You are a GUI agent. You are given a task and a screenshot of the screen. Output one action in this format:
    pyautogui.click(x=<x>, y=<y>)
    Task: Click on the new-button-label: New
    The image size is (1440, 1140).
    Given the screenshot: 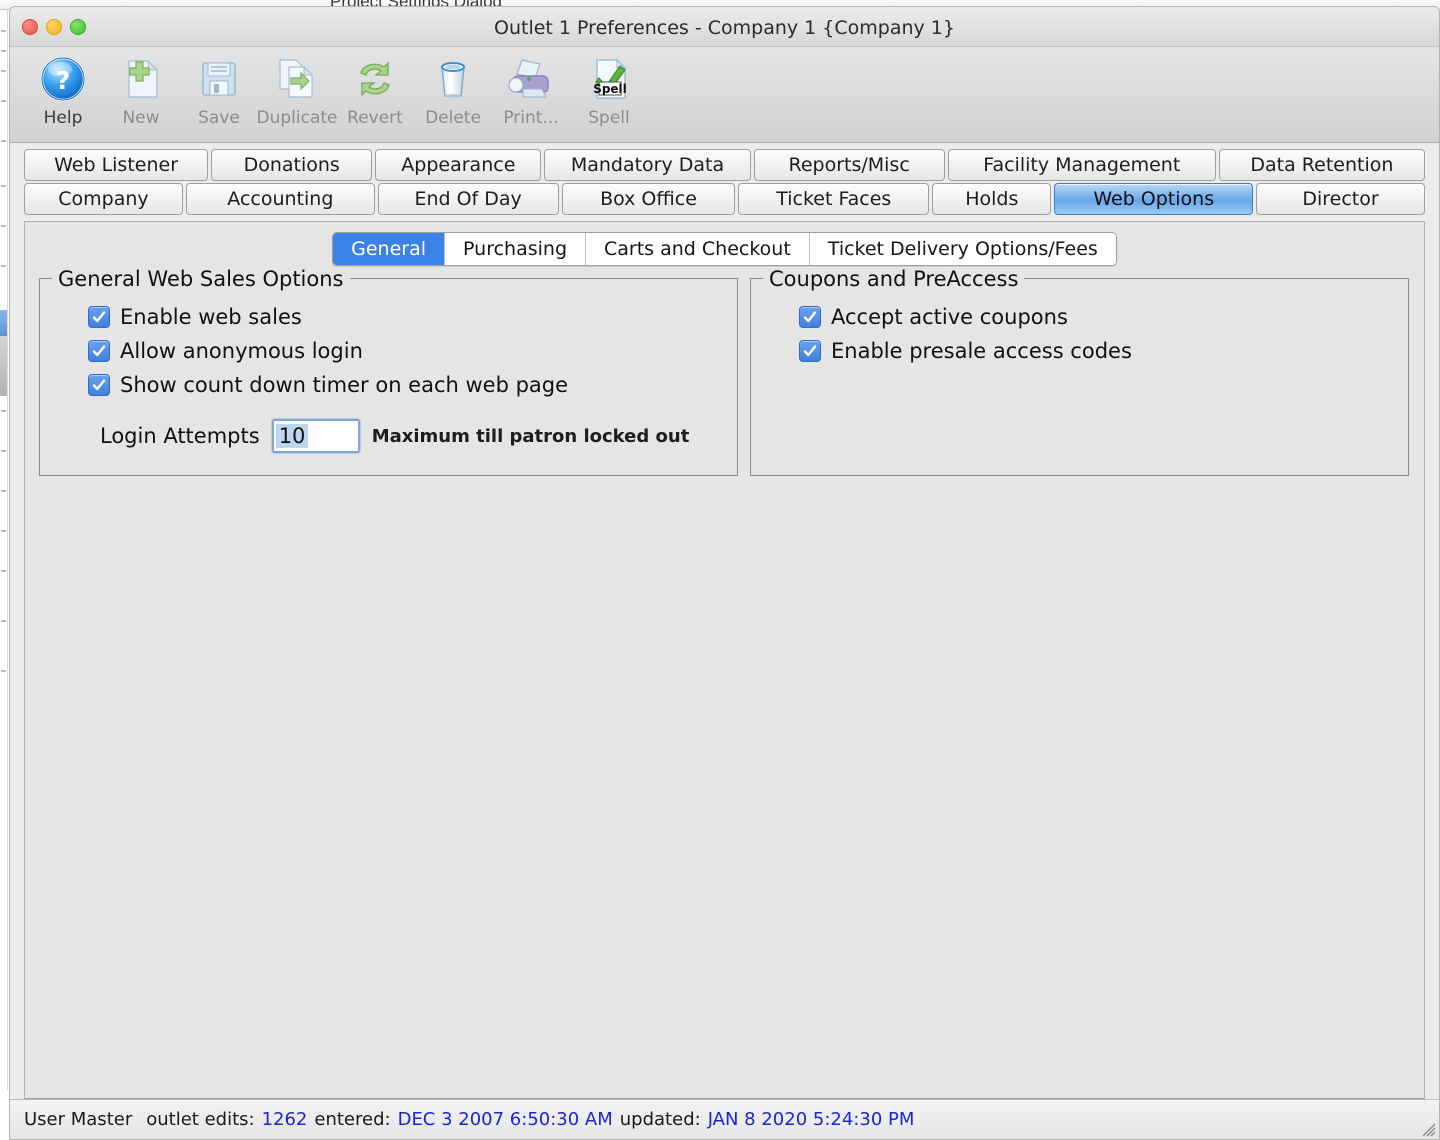 What is the action you would take?
    pyautogui.click(x=141, y=118)
    